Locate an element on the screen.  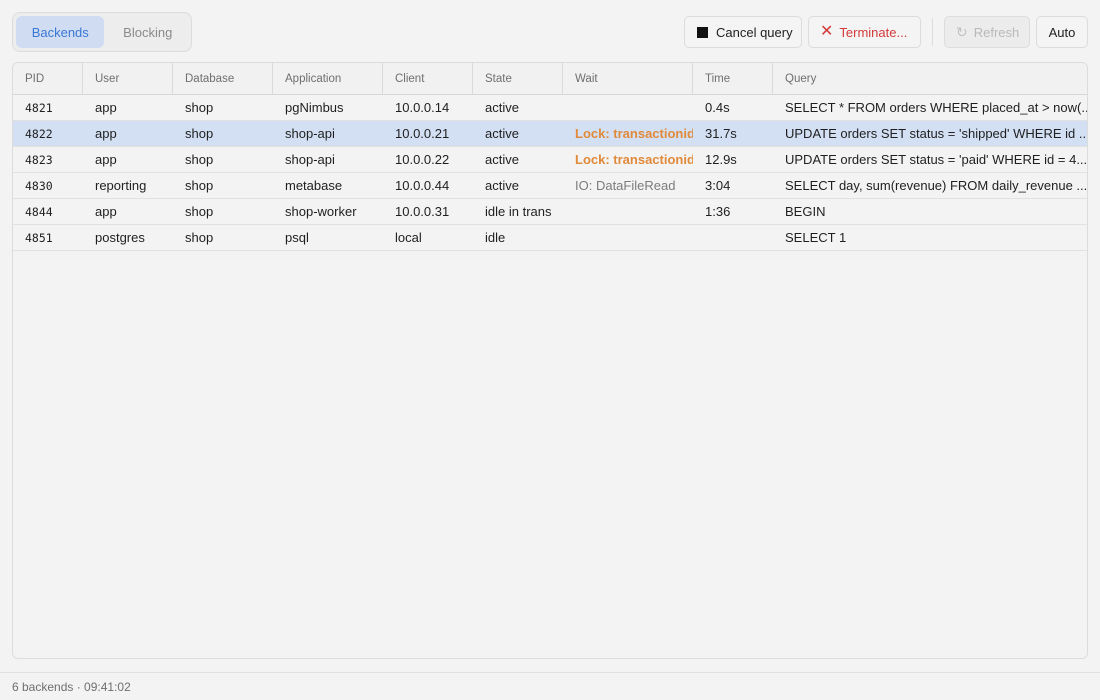
column-header-time: Time is located at coordinates (733, 78).